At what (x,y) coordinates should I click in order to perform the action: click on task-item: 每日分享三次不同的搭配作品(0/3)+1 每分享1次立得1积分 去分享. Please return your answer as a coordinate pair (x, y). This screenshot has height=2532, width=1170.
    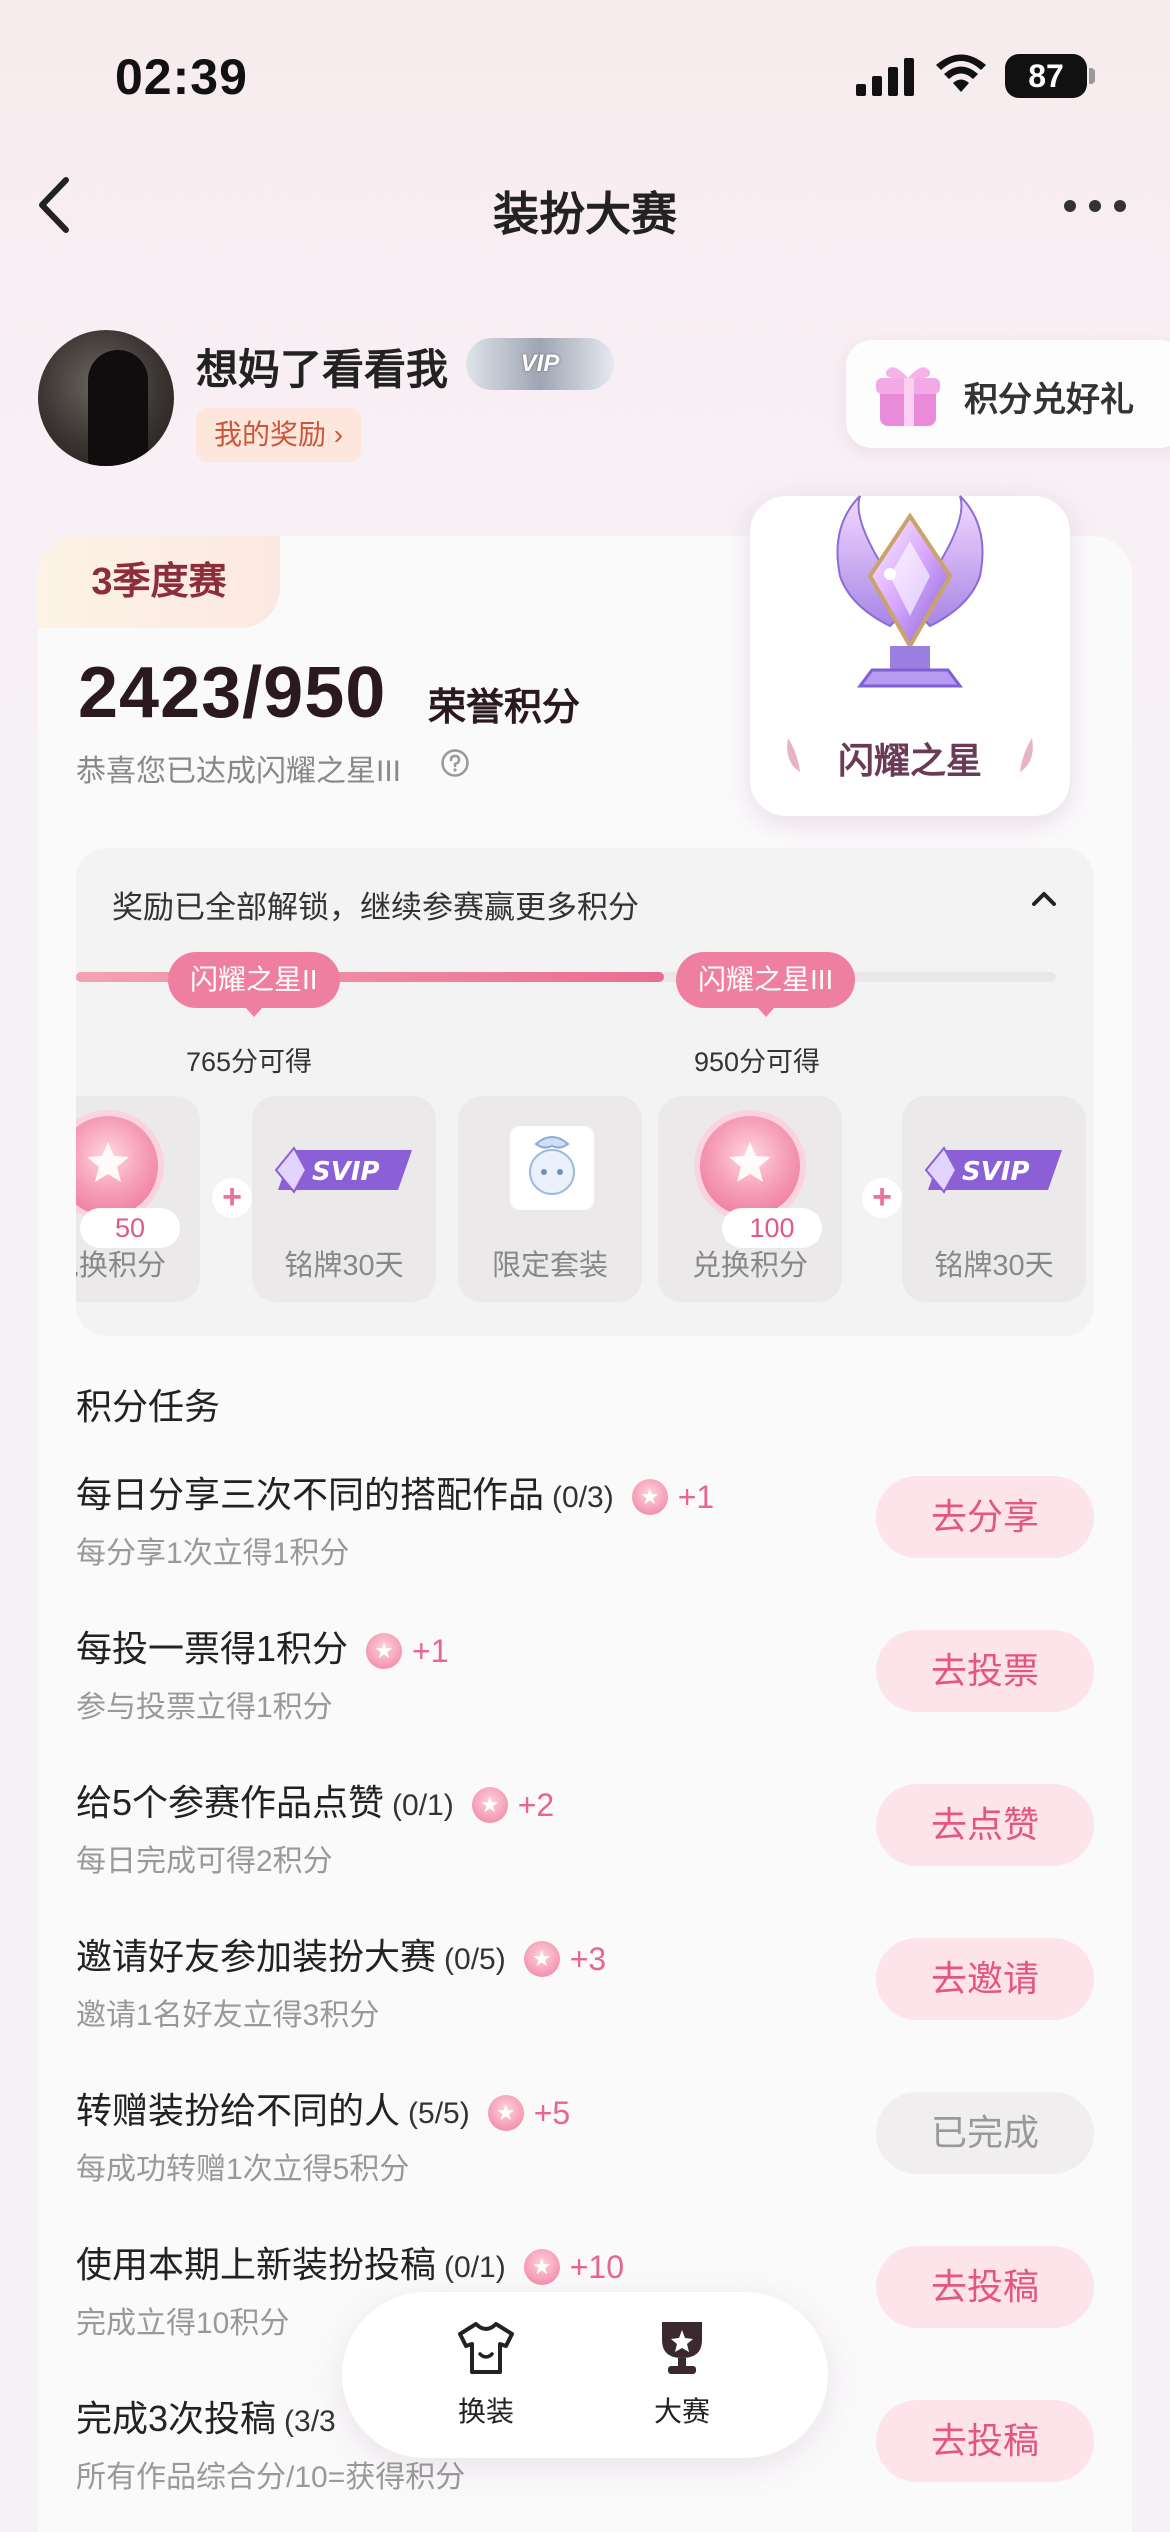
    Looking at the image, I should click on (585, 1541).